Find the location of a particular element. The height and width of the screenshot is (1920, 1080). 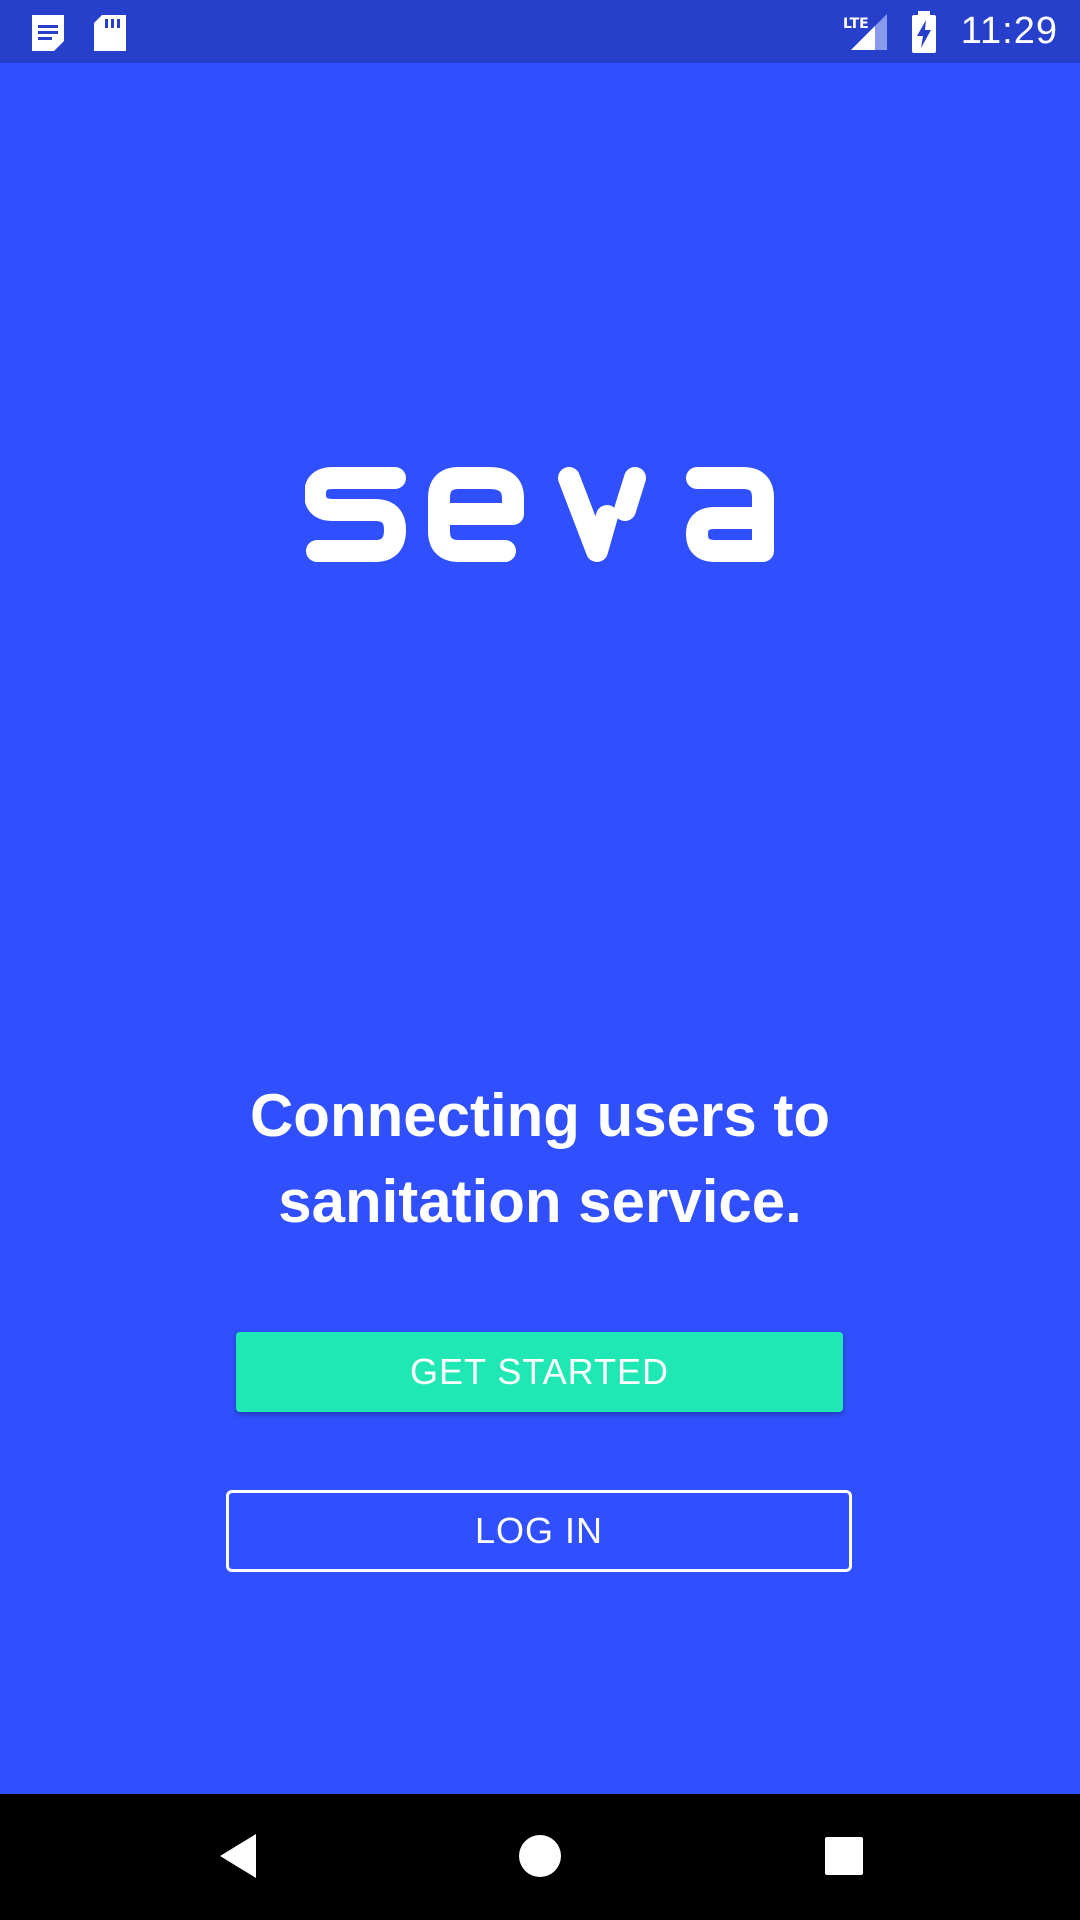

log-in-button: LOG IN is located at coordinates (539, 1531).